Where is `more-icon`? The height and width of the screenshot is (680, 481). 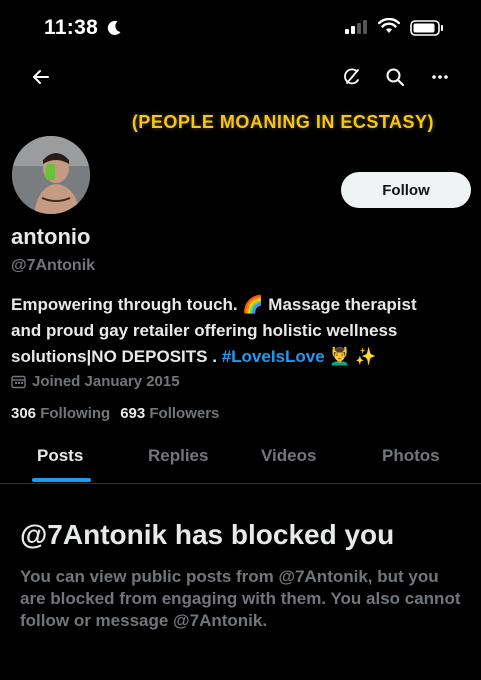 more-icon is located at coordinates (440, 77).